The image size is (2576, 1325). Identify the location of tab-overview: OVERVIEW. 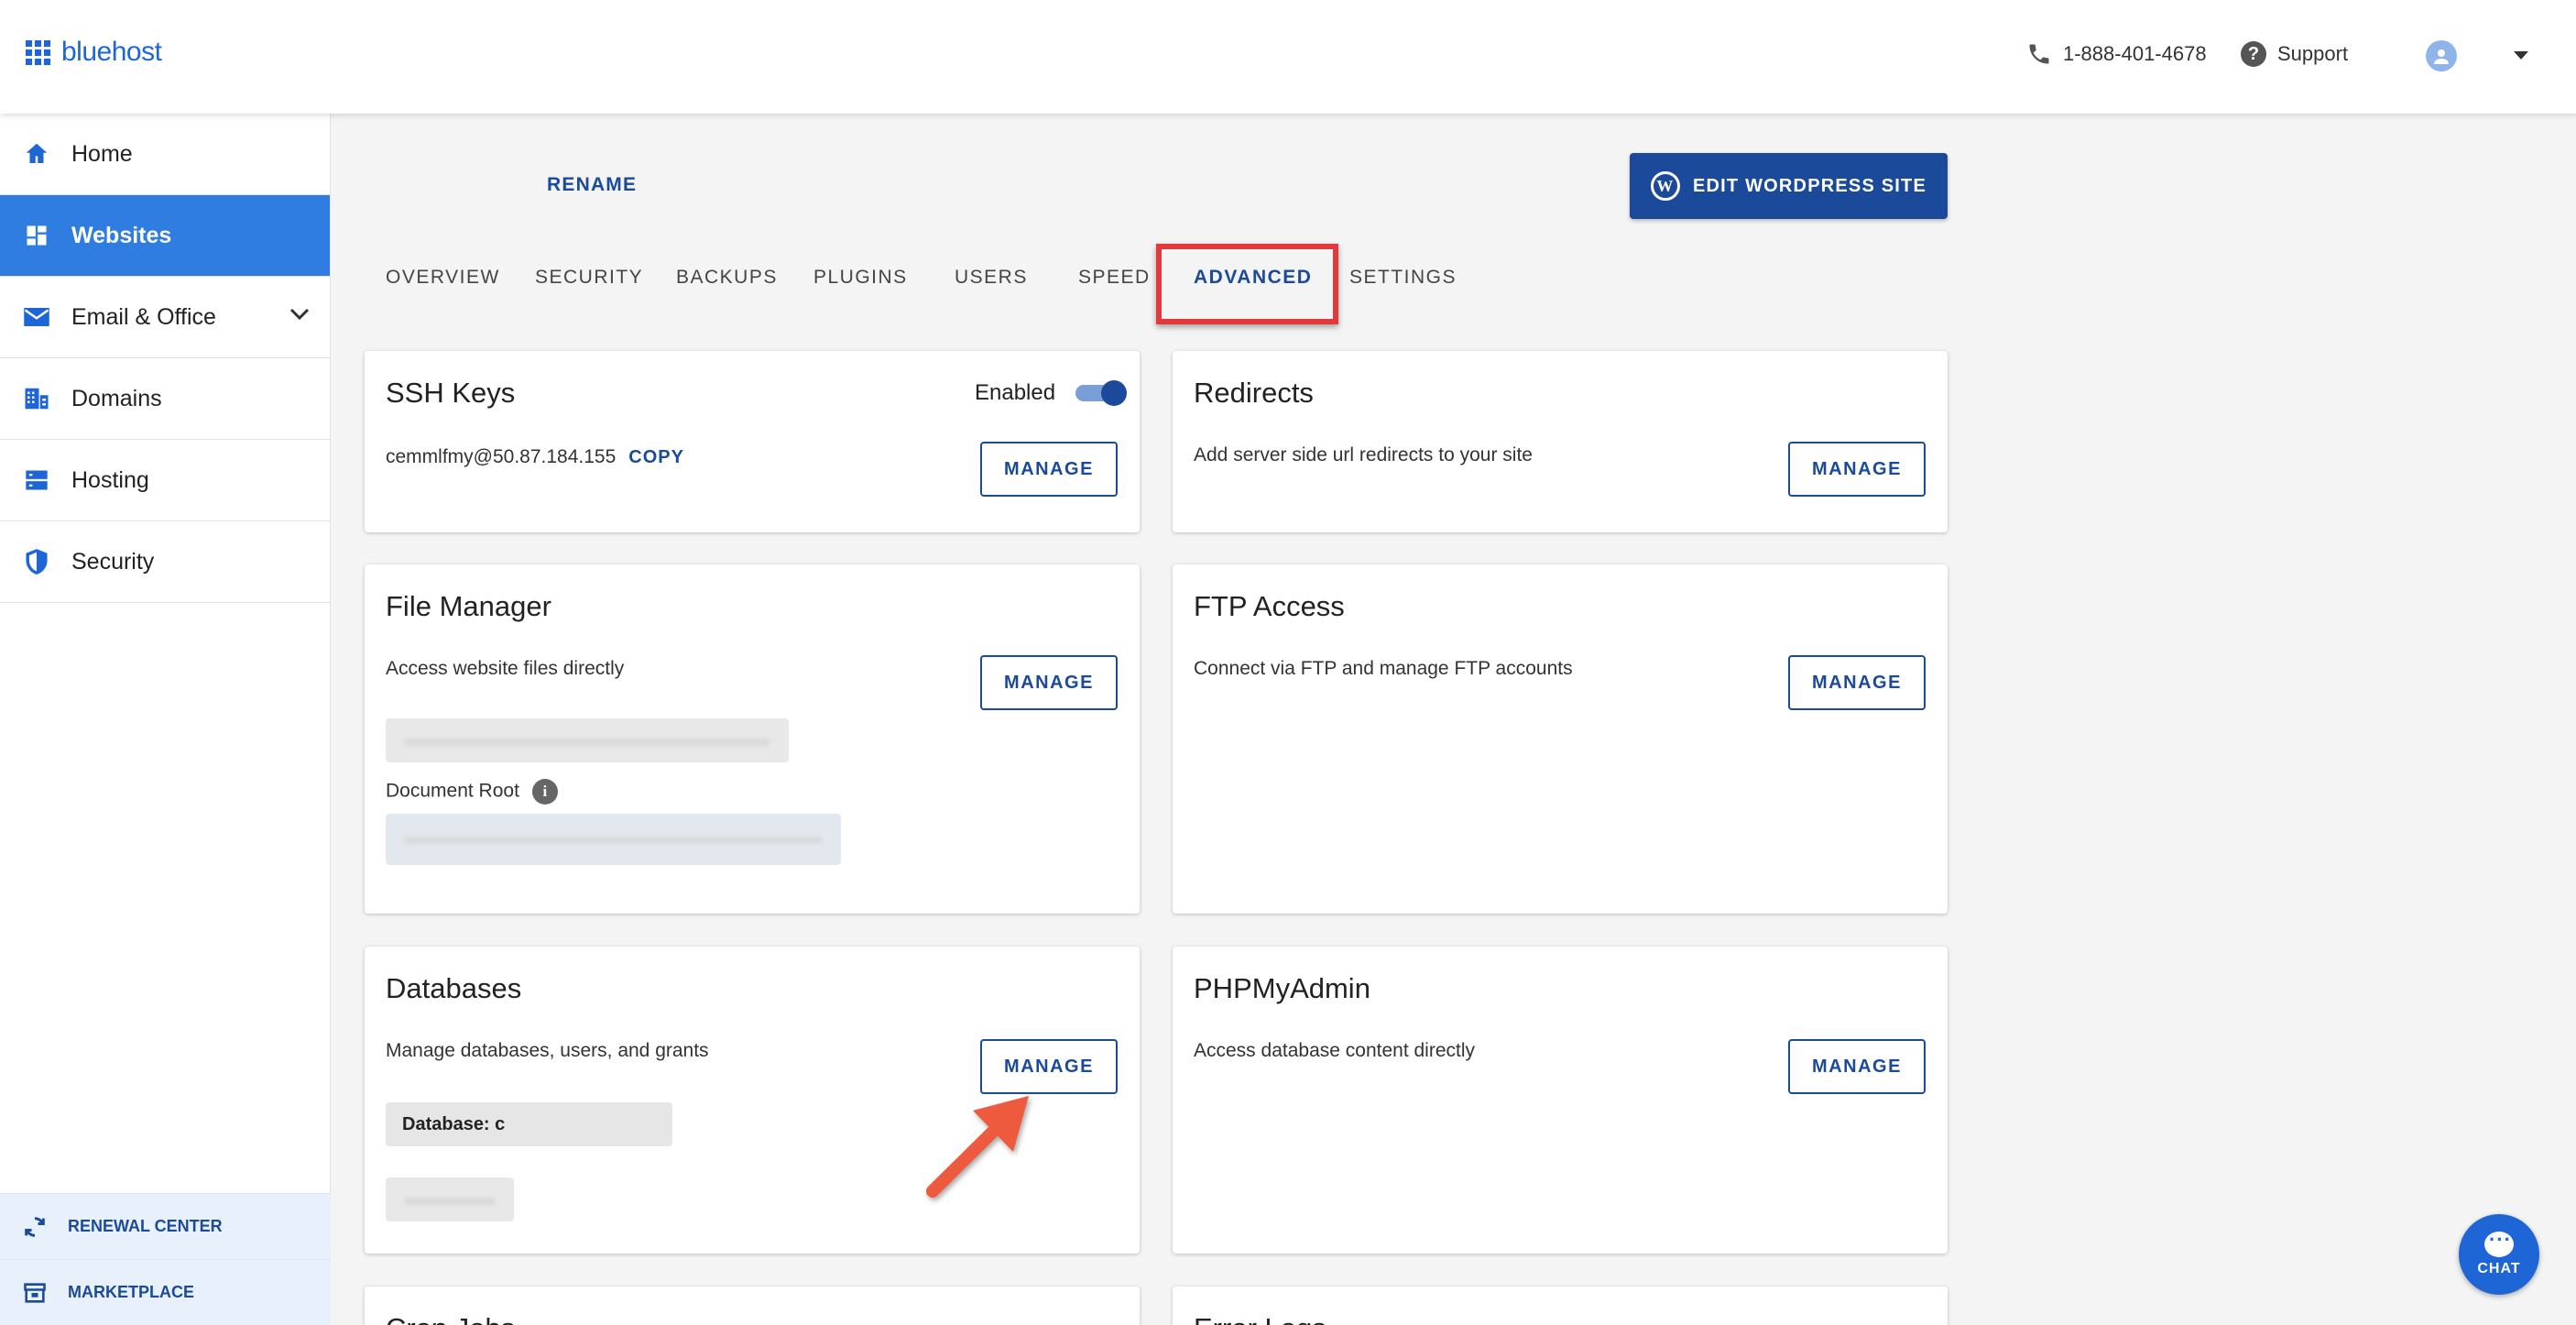
(443, 278).